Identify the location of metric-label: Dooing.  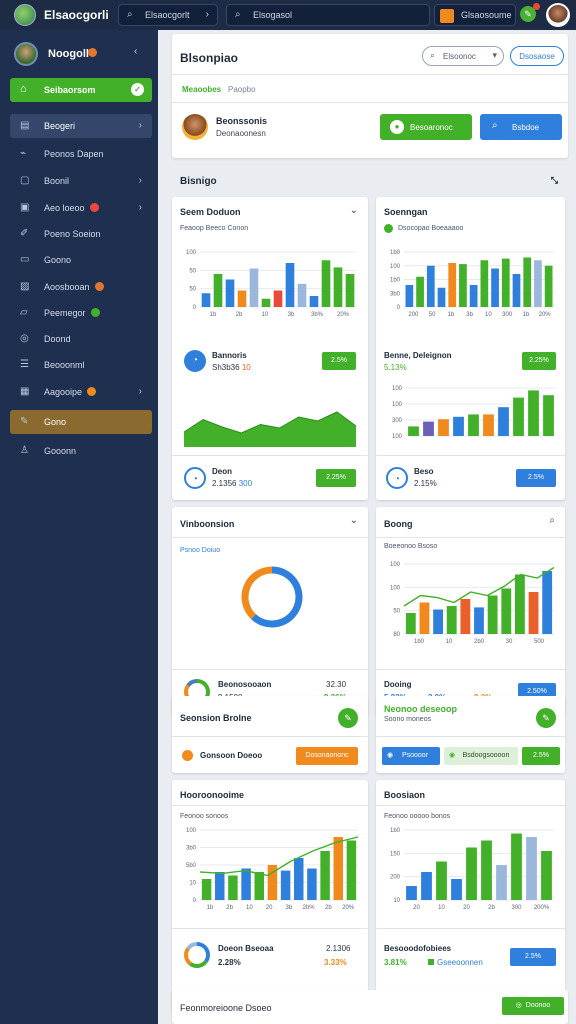
(398, 684).